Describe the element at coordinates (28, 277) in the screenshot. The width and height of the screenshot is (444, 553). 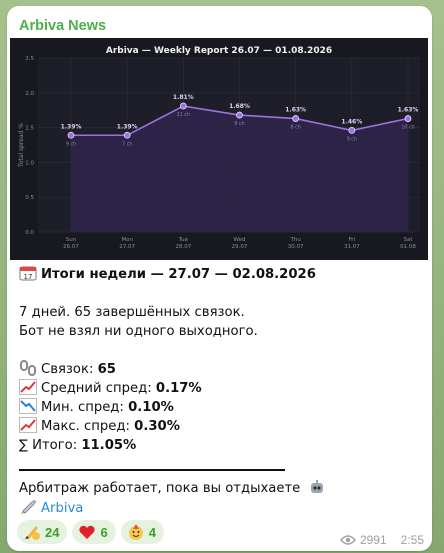
I see `svg-text: 17` at that location.